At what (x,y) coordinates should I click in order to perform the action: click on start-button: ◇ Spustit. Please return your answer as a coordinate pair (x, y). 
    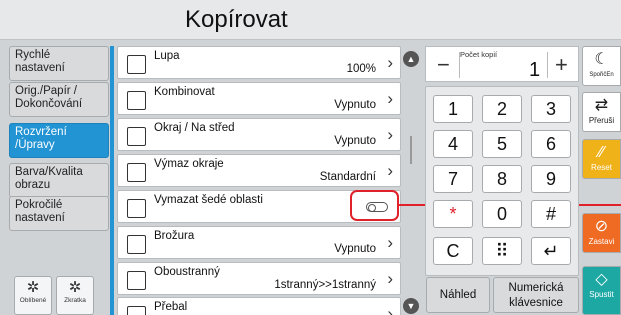
    Looking at the image, I should click on (601, 290).